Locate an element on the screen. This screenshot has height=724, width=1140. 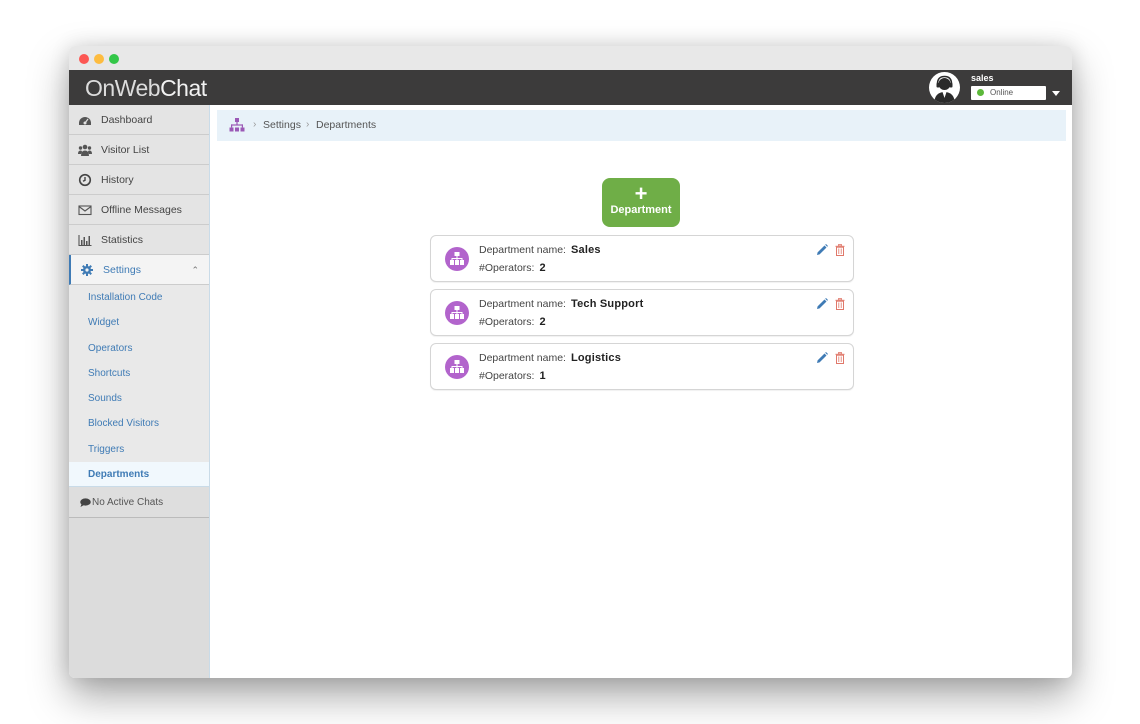
status-online-icon is located at coordinates (980, 92).